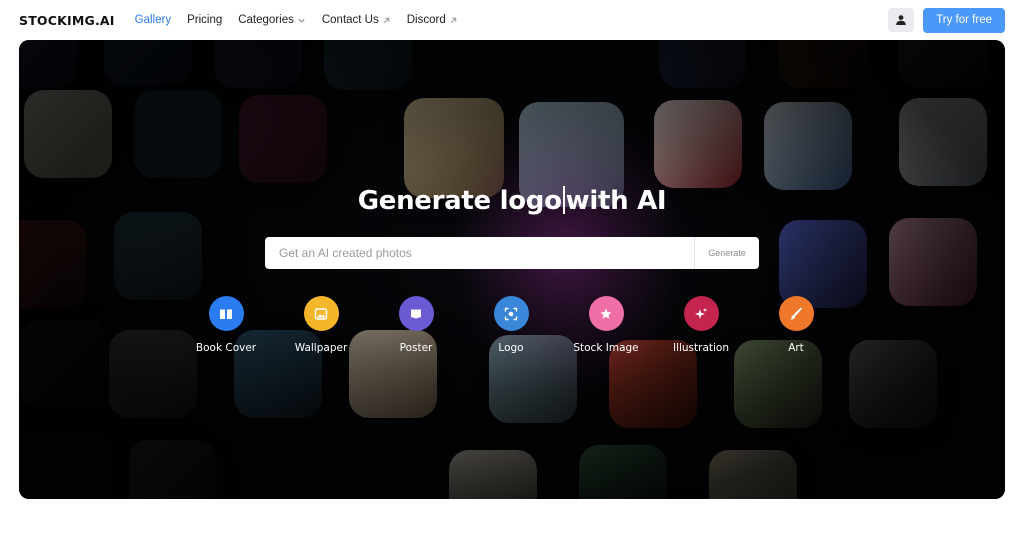 Image resolution: width=1024 pixels, height=542 pixels. I want to click on generate-button: Generate, so click(726, 253).